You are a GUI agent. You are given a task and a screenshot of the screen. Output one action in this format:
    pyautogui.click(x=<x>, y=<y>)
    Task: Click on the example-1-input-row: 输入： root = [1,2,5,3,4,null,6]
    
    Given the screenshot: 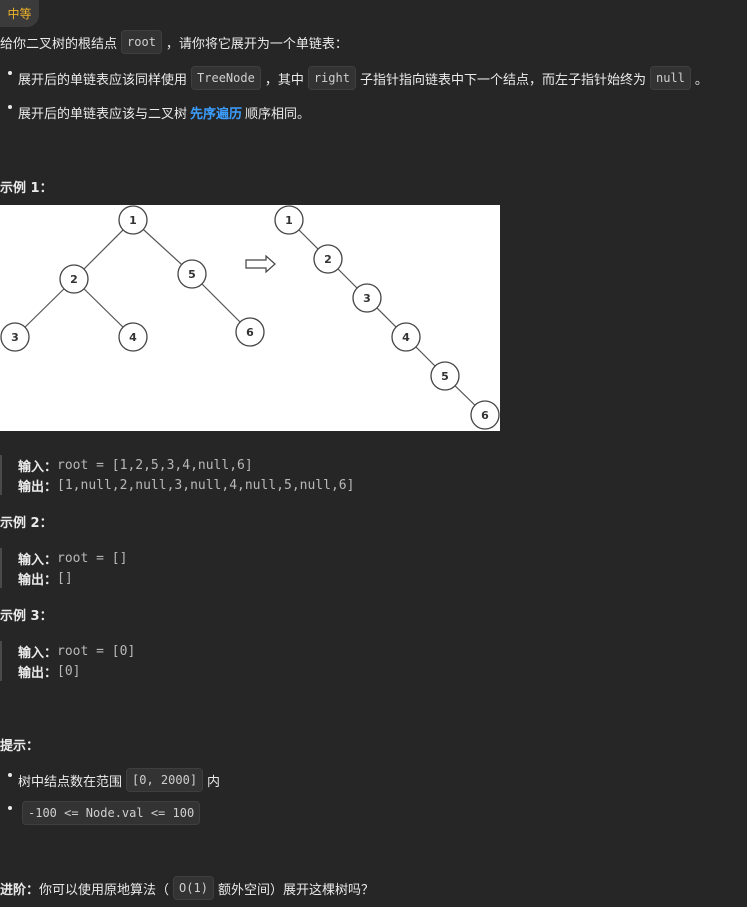 What is the action you would take?
    pyautogui.click(x=186, y=465)
    